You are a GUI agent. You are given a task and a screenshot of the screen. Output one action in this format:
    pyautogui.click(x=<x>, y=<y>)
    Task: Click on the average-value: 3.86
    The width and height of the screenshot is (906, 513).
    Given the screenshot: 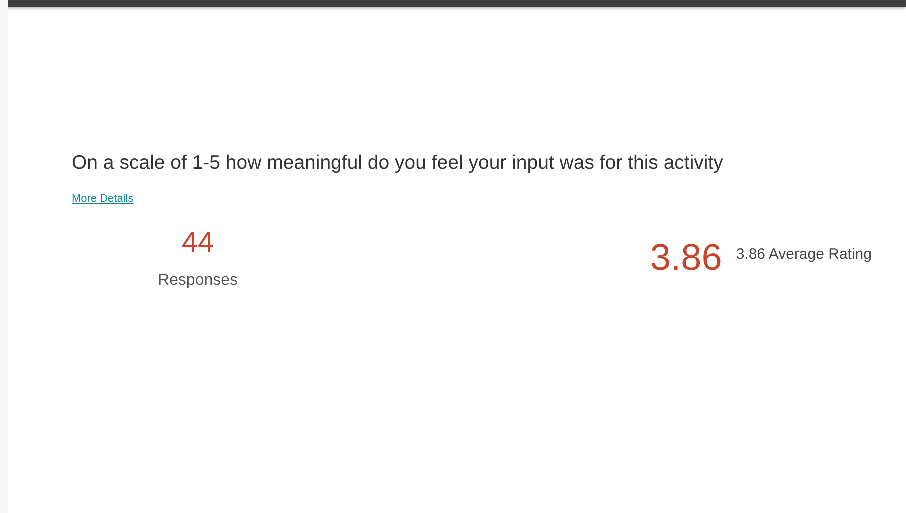 What is the action you would take?
    pyautogui.click(x=686, y=258)
    